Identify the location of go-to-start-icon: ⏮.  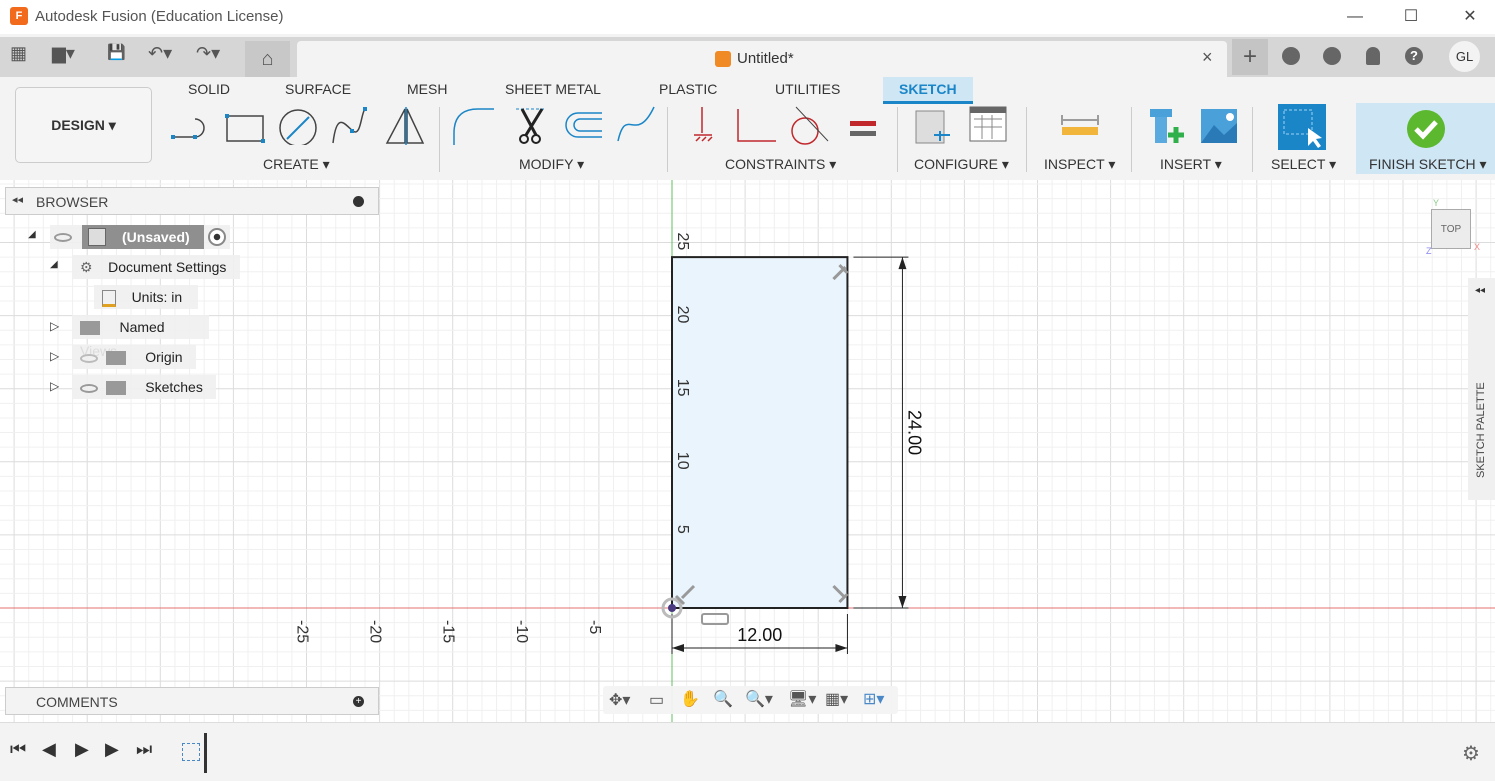
(18, 749).